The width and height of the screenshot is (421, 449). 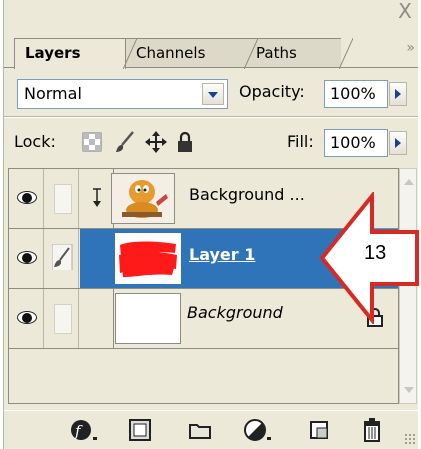 I want to click on step-callout: 13, so click(x=369, y=258).